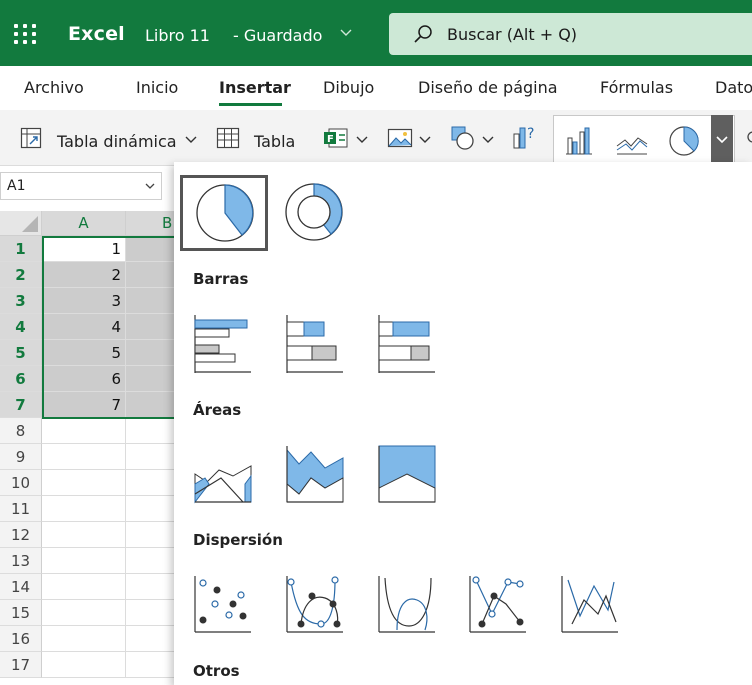 The width and height of the screenshot is (752, 685). Describe the element at coordinates (26, 35) in the screenshot. I see `app-launcher-icon` at that location.